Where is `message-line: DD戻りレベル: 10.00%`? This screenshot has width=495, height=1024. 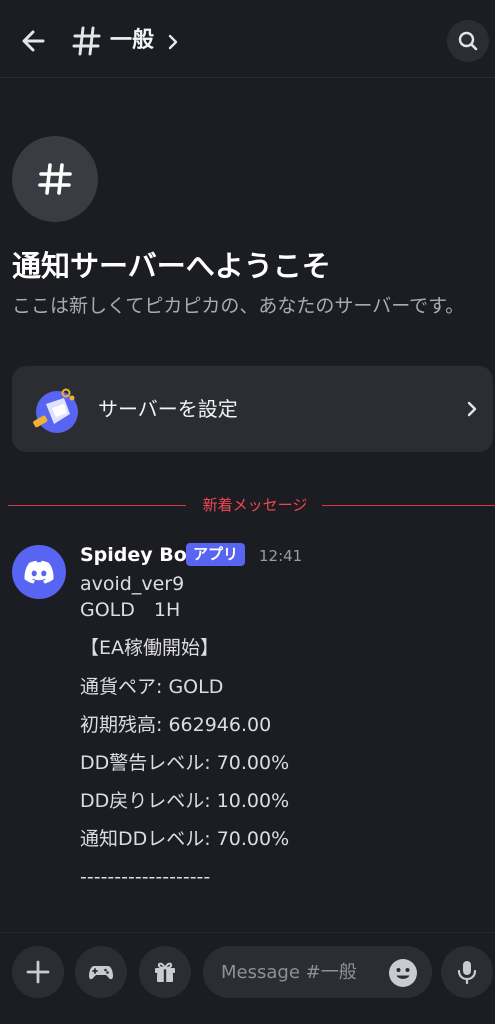 message-line: DD戻りレベル: 10.00% is located at coordinates (185, 801).